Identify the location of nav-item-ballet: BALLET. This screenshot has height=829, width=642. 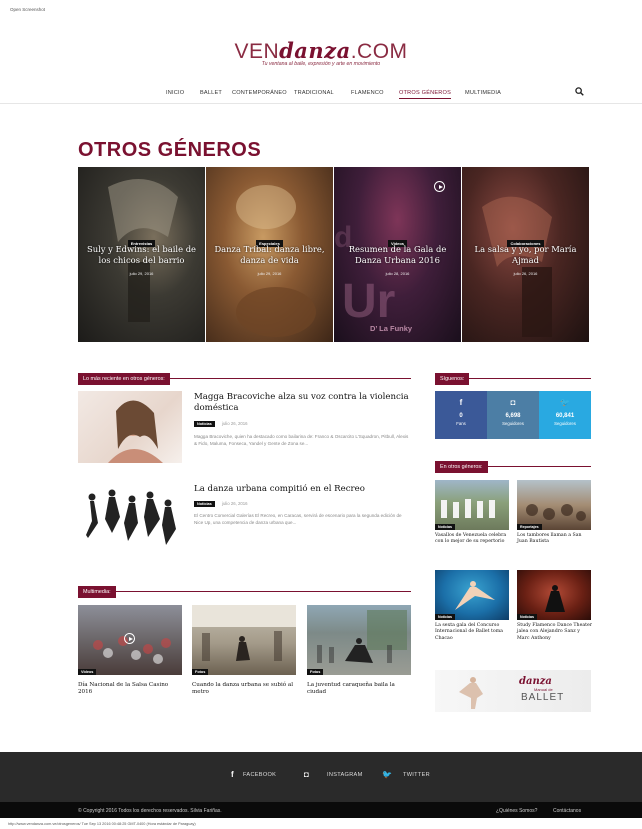
(211, 93).